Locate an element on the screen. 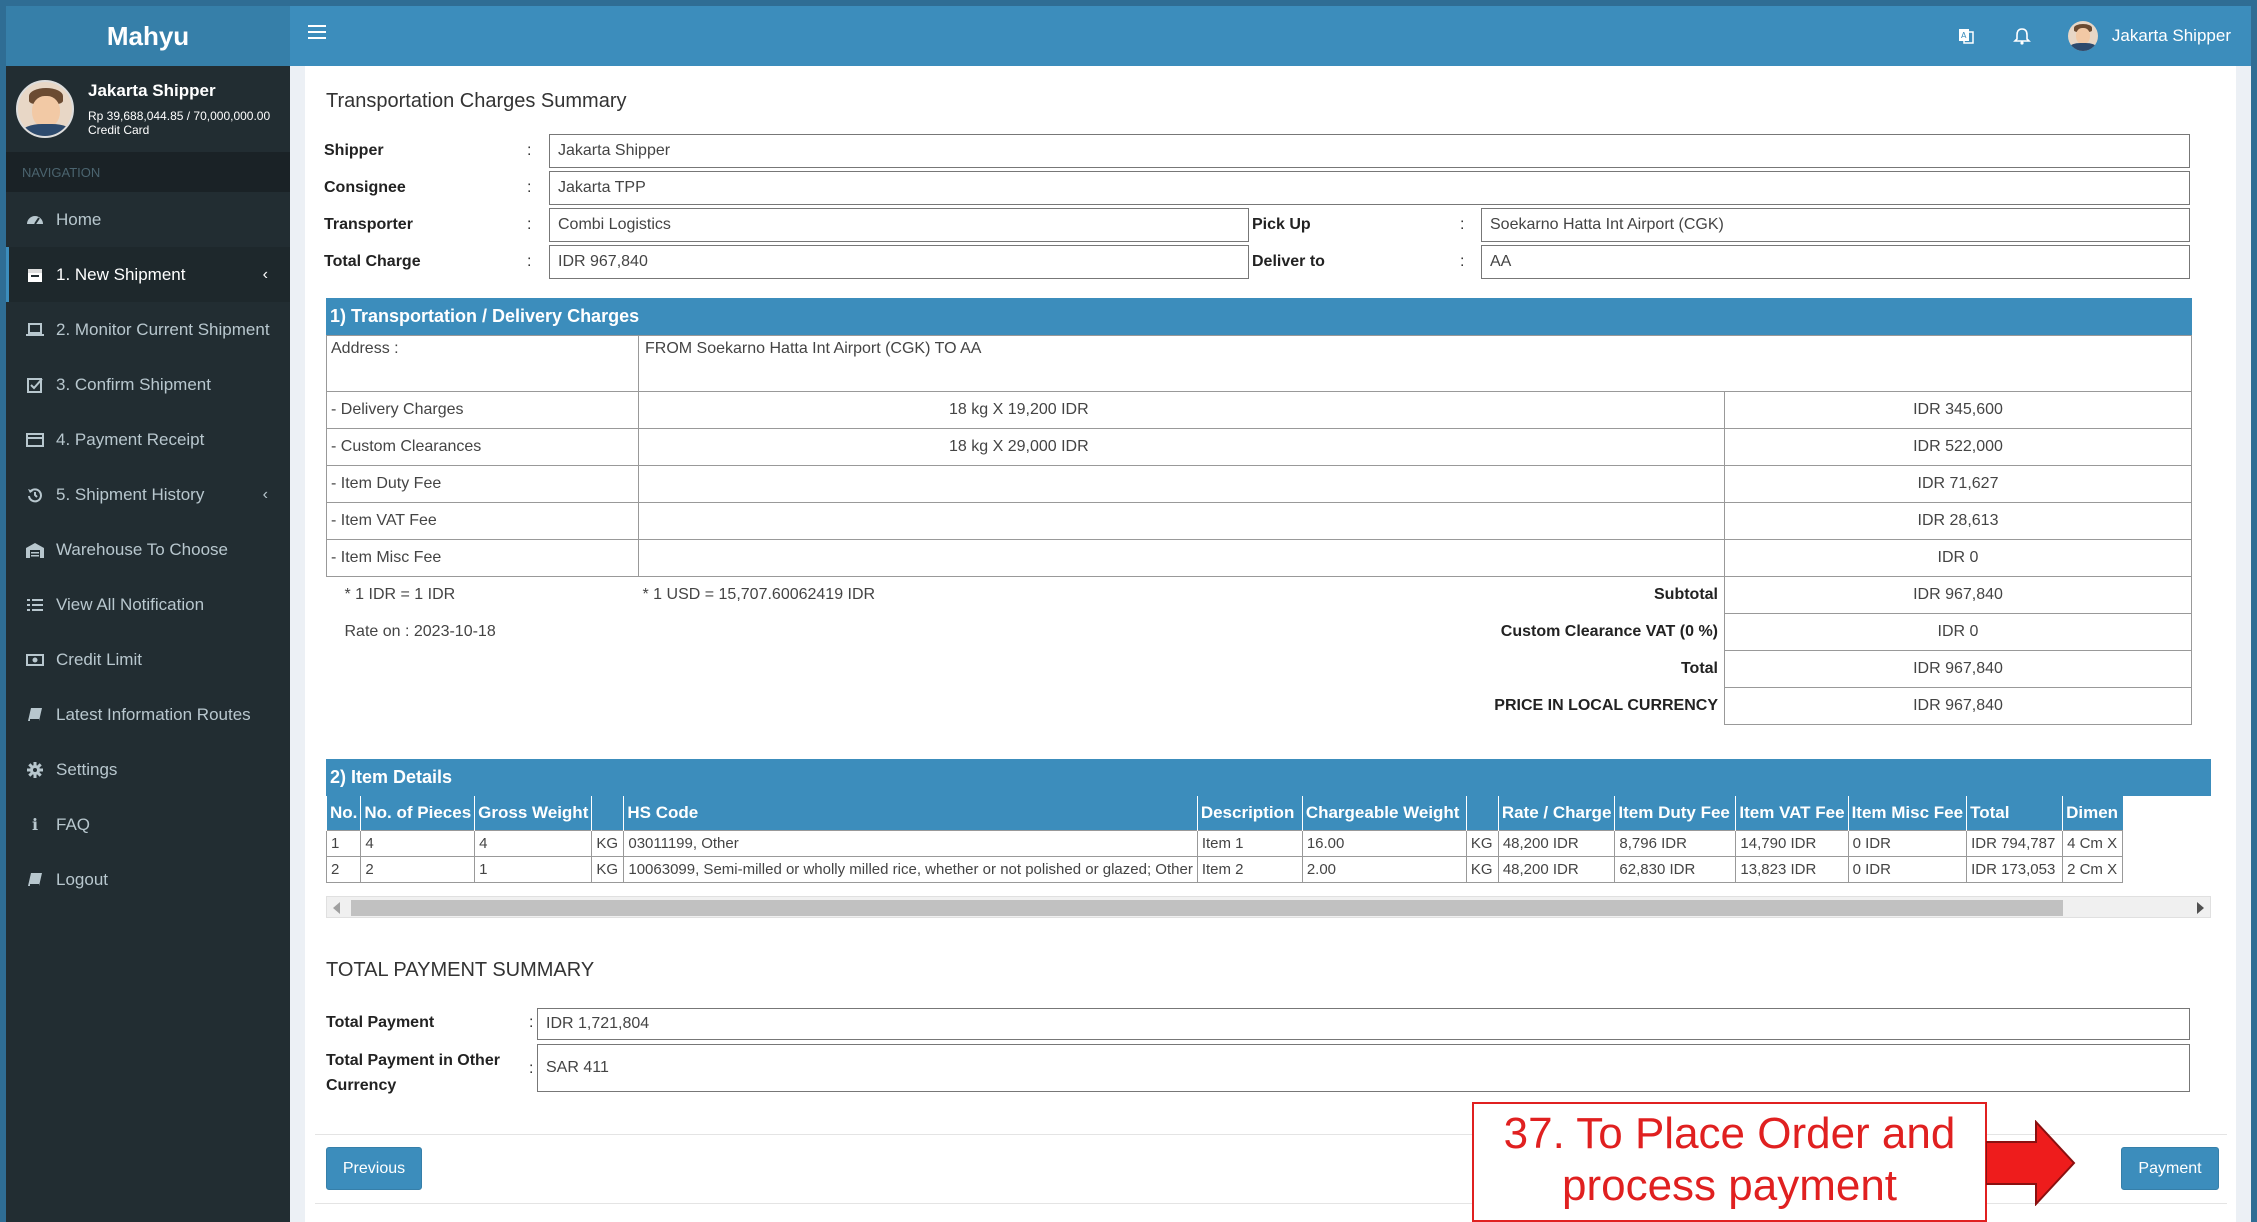 The width and height of the screenshot is (2257, 1222). table-cell: IDR 173,053 is located at coordinates (2015, 869).